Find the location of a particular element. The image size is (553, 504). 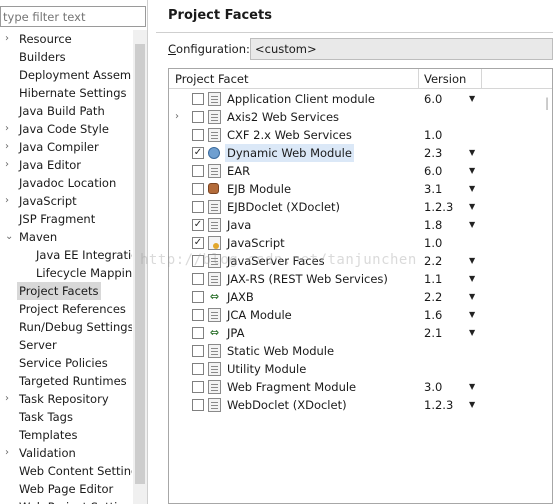

nav-item: Task Tags is located at coordinates (66, 417).